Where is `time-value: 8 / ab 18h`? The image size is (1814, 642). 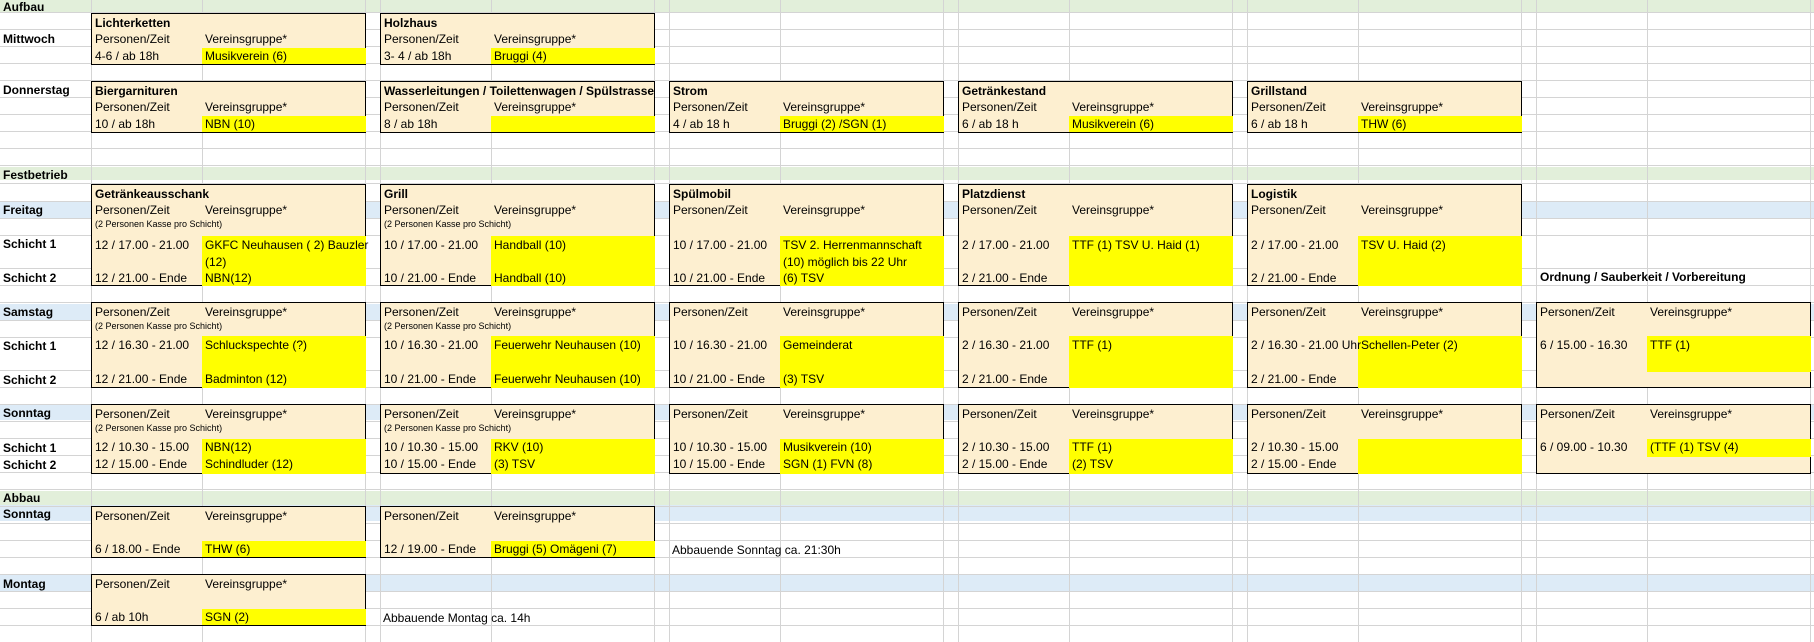 time-value: 8 / ab 18h is located at coordinates (410, 124).